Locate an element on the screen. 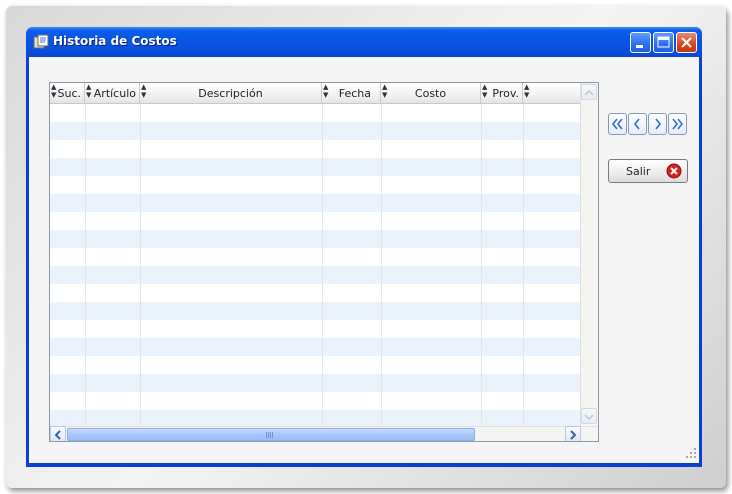 The width and height of the screenshot is (732, 494). column-label: Artículo is located at coordinates (114, 93).